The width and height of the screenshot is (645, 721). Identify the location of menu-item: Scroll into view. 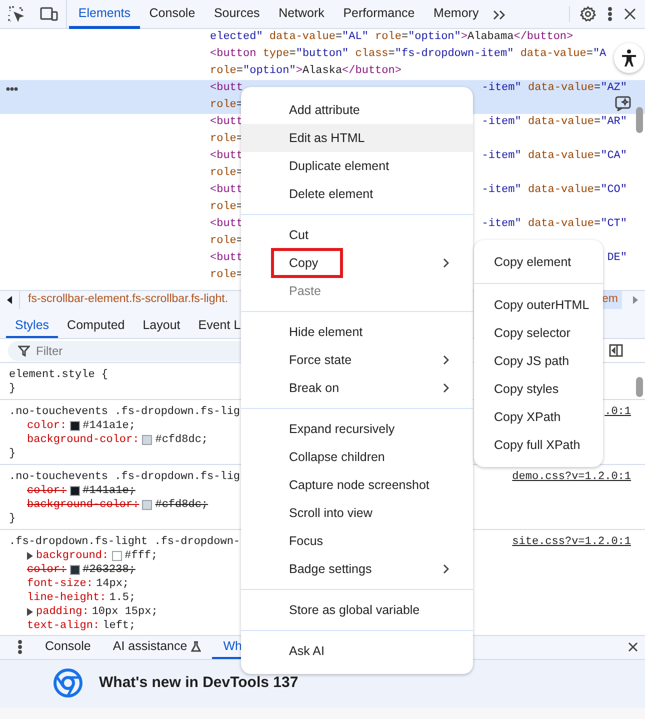
(357, 513).